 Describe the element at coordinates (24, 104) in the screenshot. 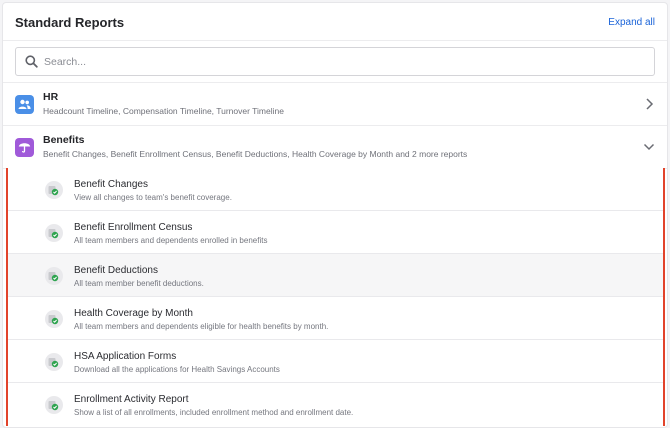

I see `people-icon` at that location.